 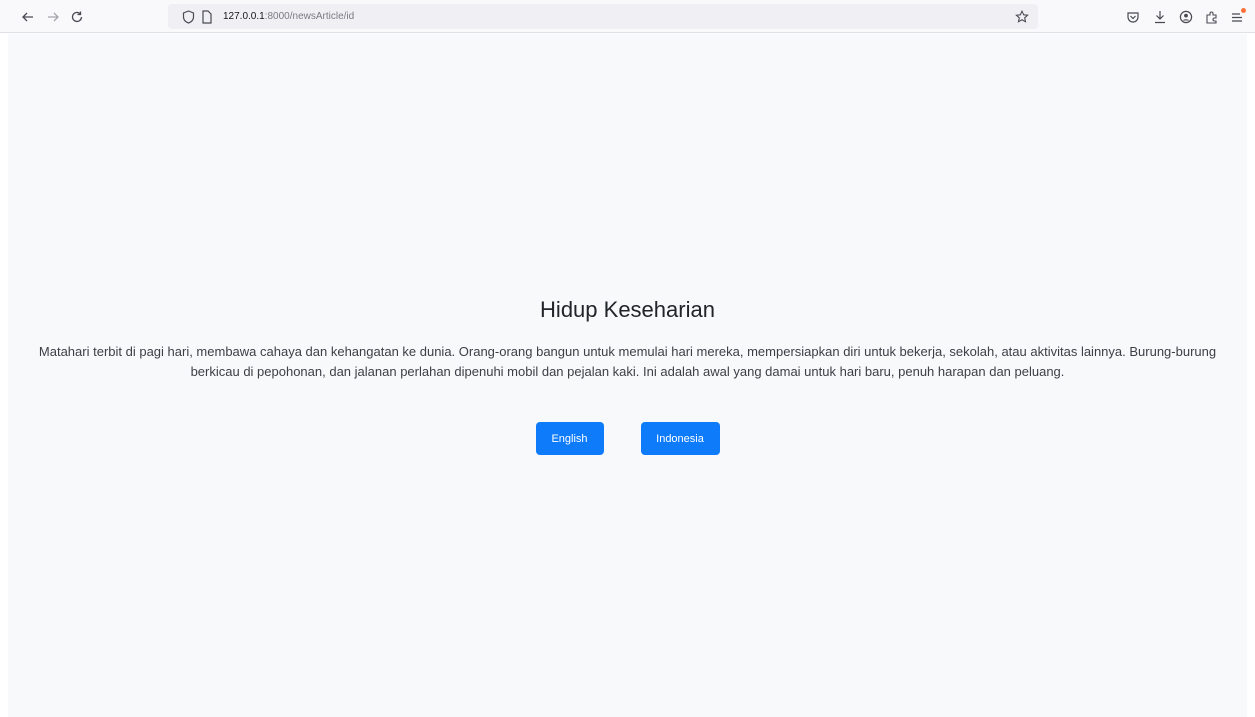 I want to click on english-button: English, so click(x=569, y=438).